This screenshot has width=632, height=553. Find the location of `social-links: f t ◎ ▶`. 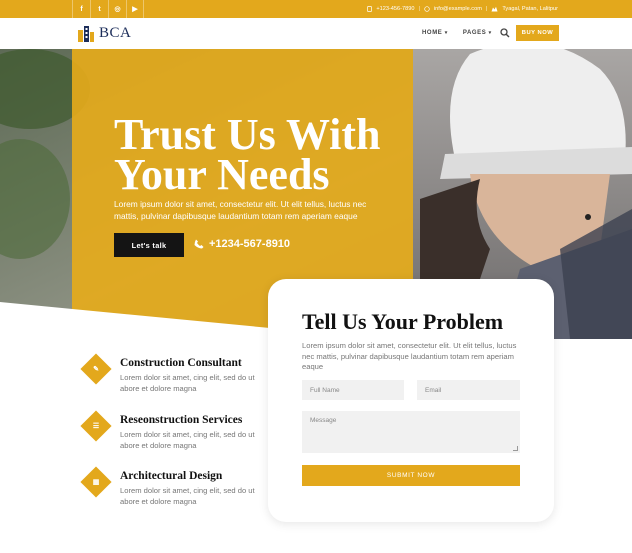

social-links: f t ◎ ▶ is located at coordinates (108, 9).